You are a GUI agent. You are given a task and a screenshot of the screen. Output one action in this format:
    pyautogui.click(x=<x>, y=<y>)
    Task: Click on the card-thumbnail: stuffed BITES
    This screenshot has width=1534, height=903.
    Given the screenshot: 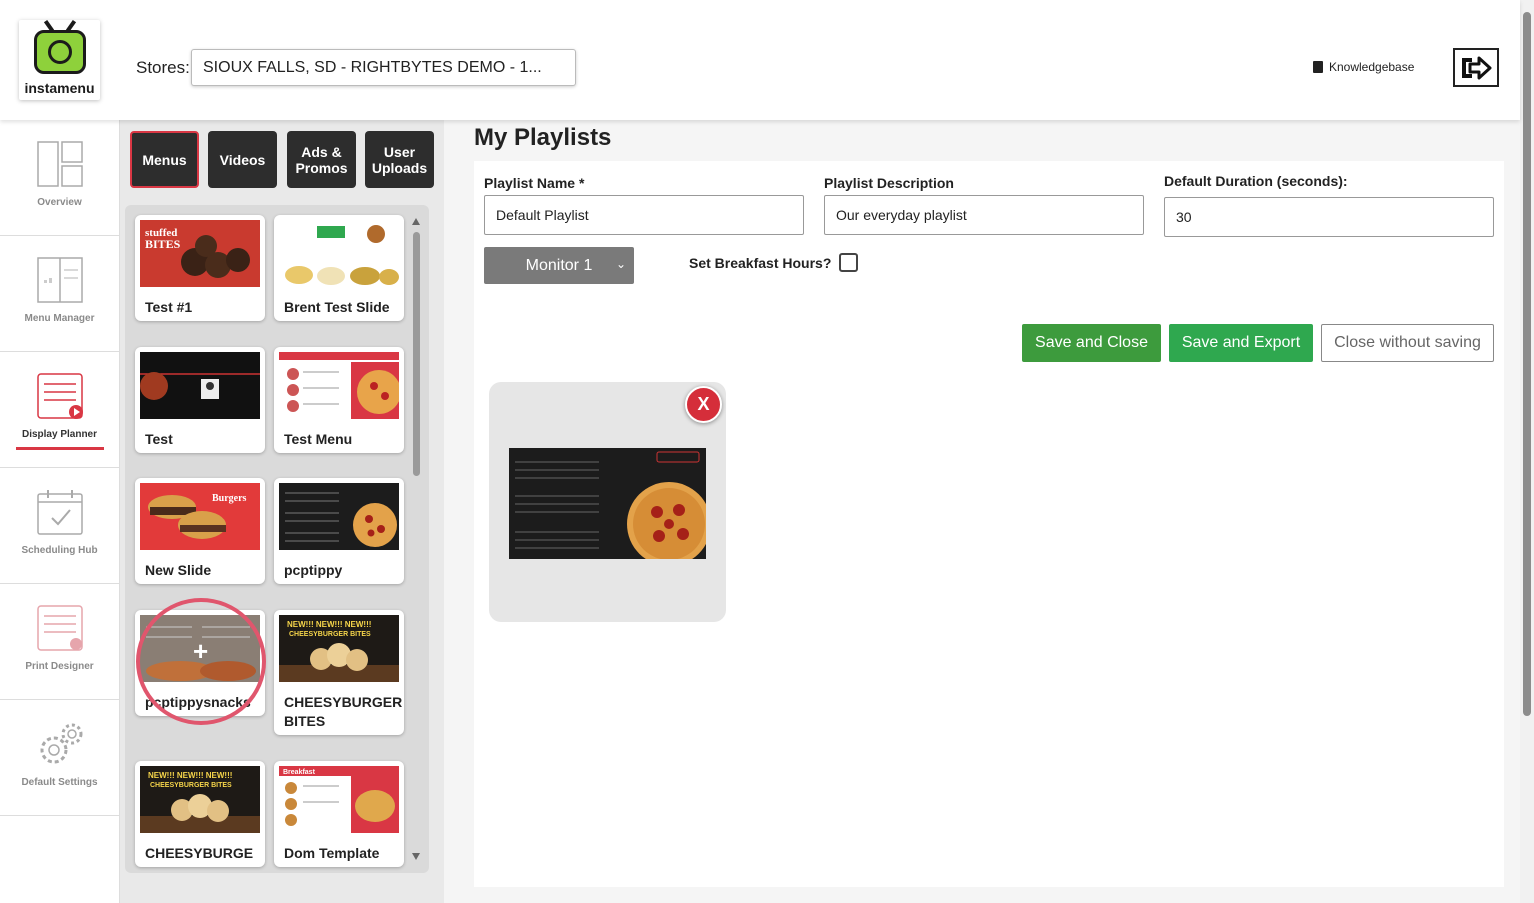 What is the action you would take?
    pyautogui.click(x=200, y=253)
    